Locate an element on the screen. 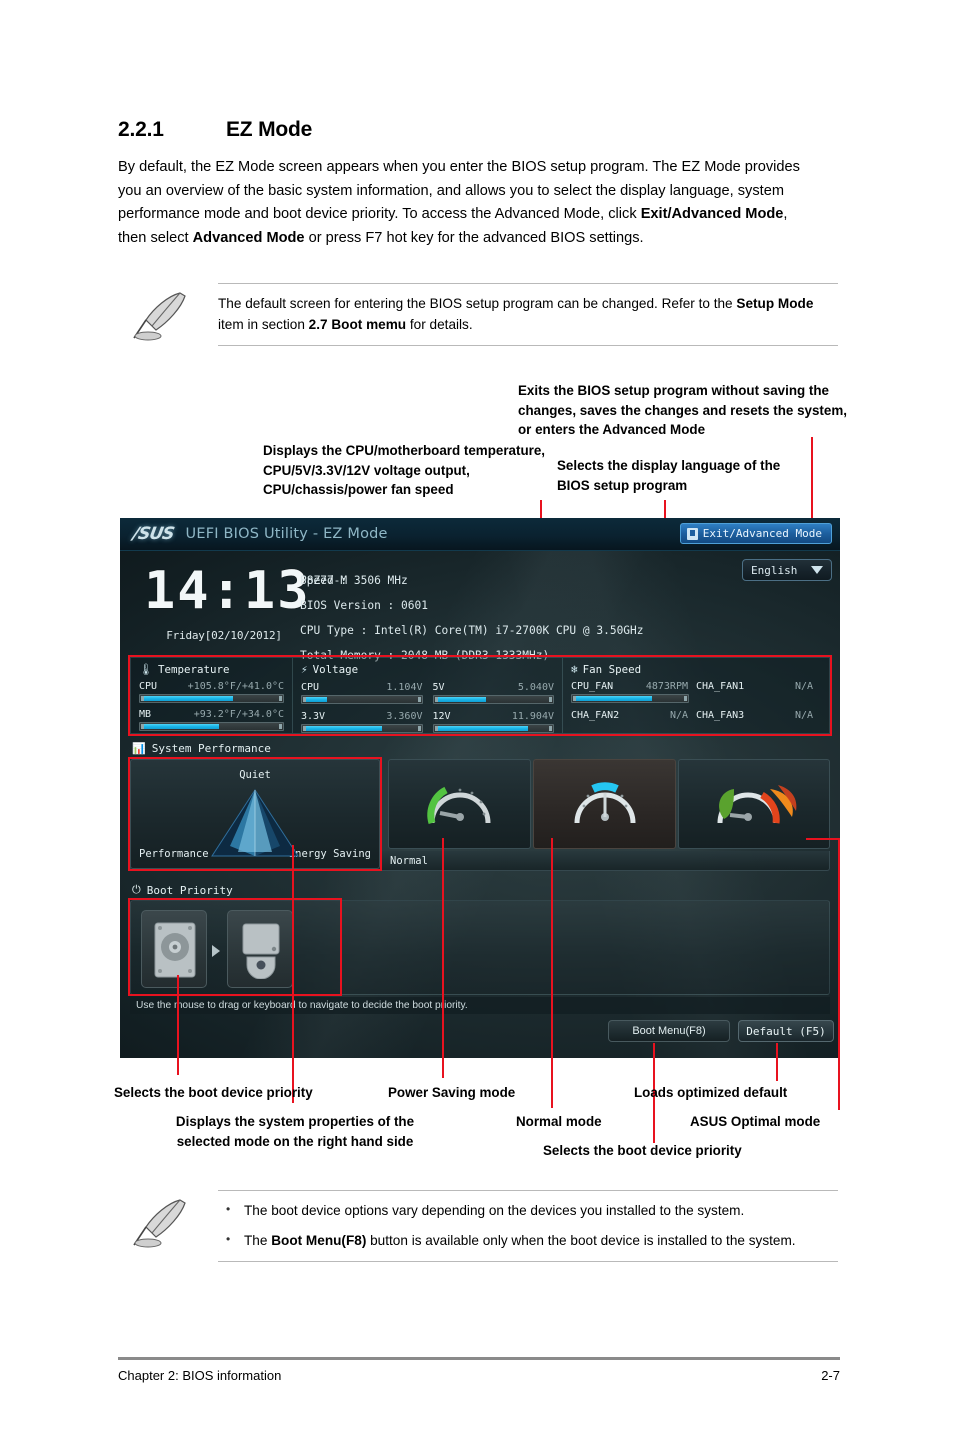  quill-icon-bottom is located at coordinates (168, 1226).